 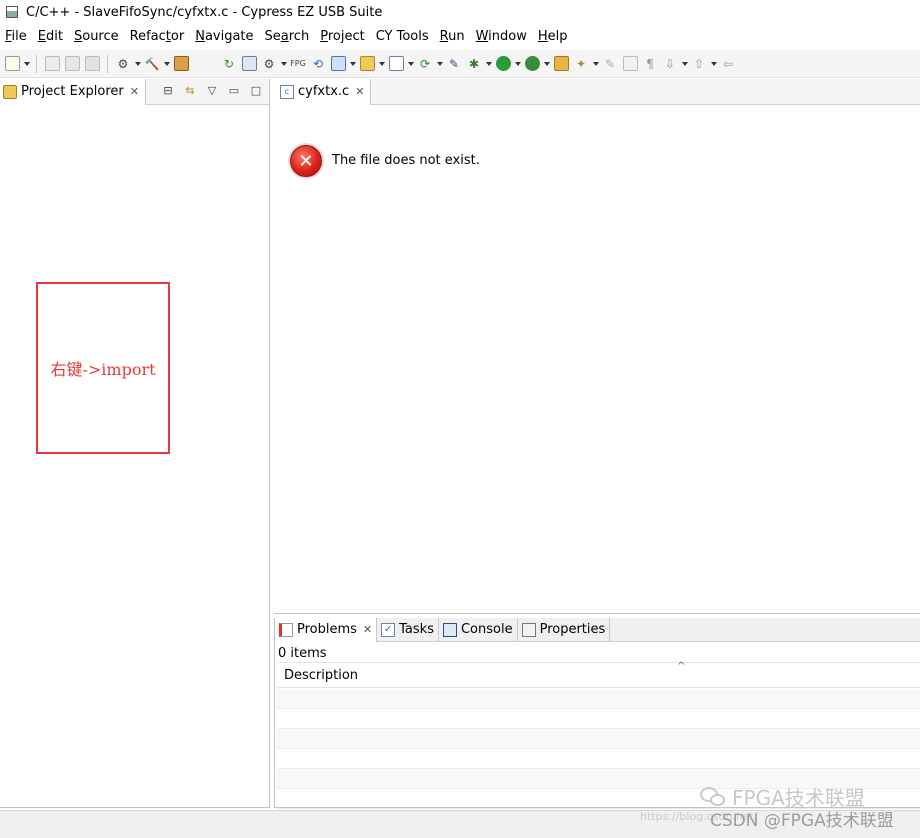 I want to click on problems-icon, so click(x=286, y=629).